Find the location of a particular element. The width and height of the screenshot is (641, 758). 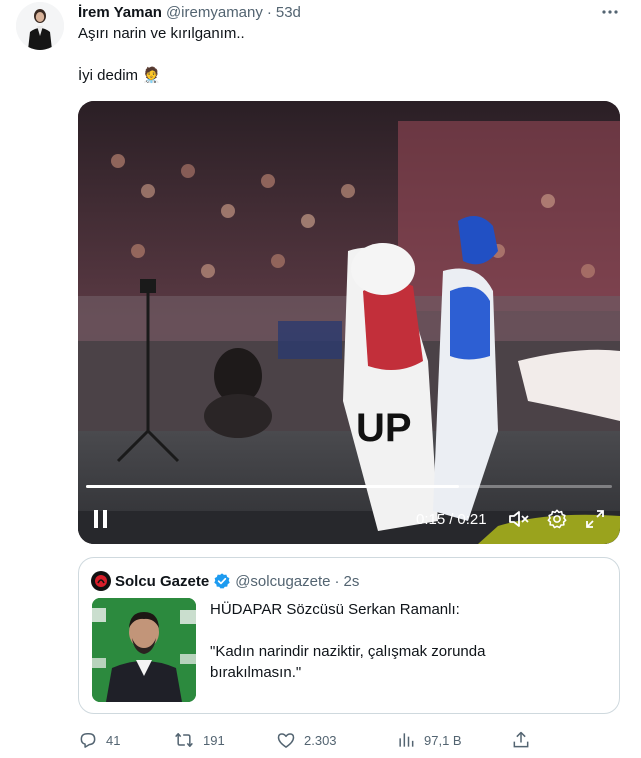

avatar-photo is located at coordinates (40, 26).